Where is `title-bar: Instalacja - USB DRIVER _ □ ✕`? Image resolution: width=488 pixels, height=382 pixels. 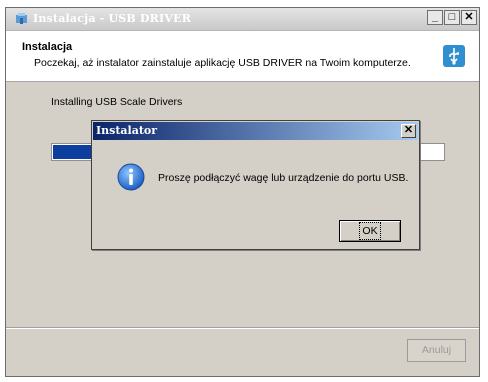 title-bar: Instalacja - USB DRIVER _ □ ✕ is located at coordinates (242, 19).